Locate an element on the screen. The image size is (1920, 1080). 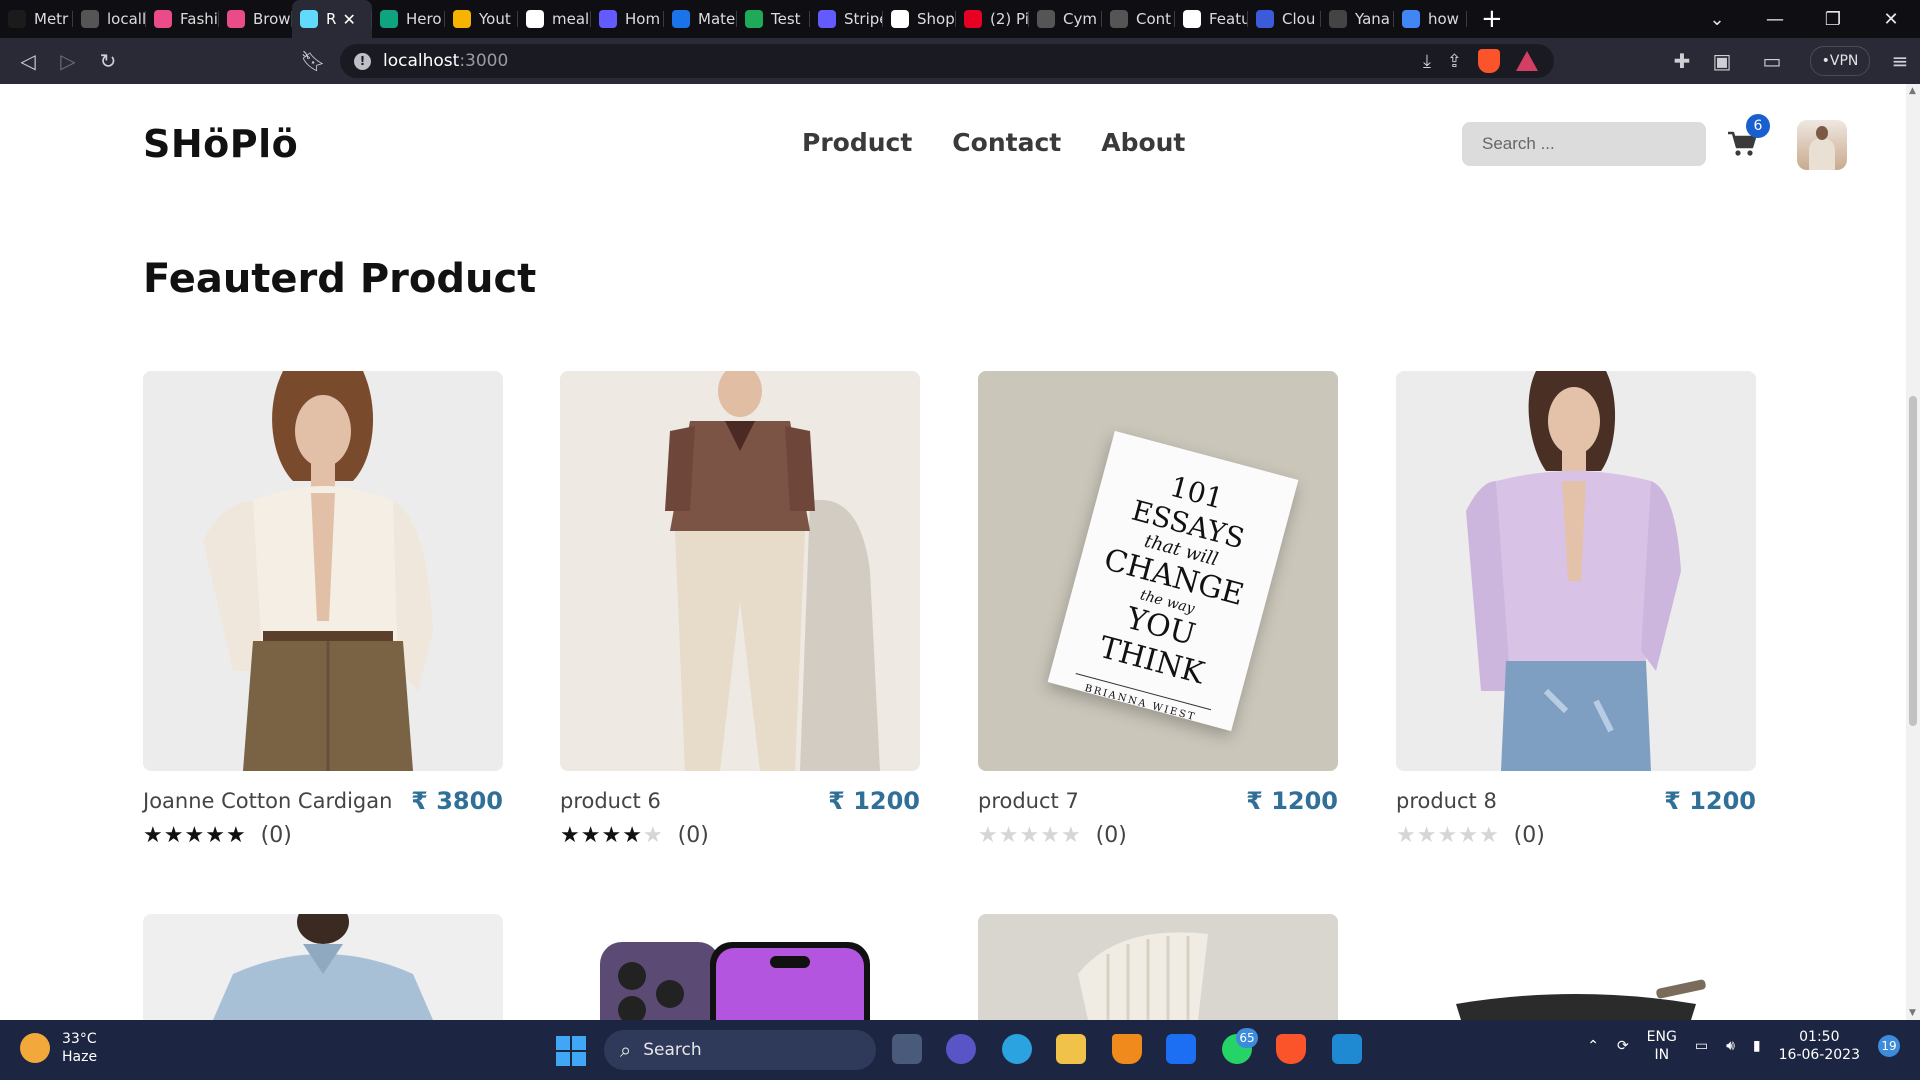
product-image-pan is located at coordinates (1576, 967).